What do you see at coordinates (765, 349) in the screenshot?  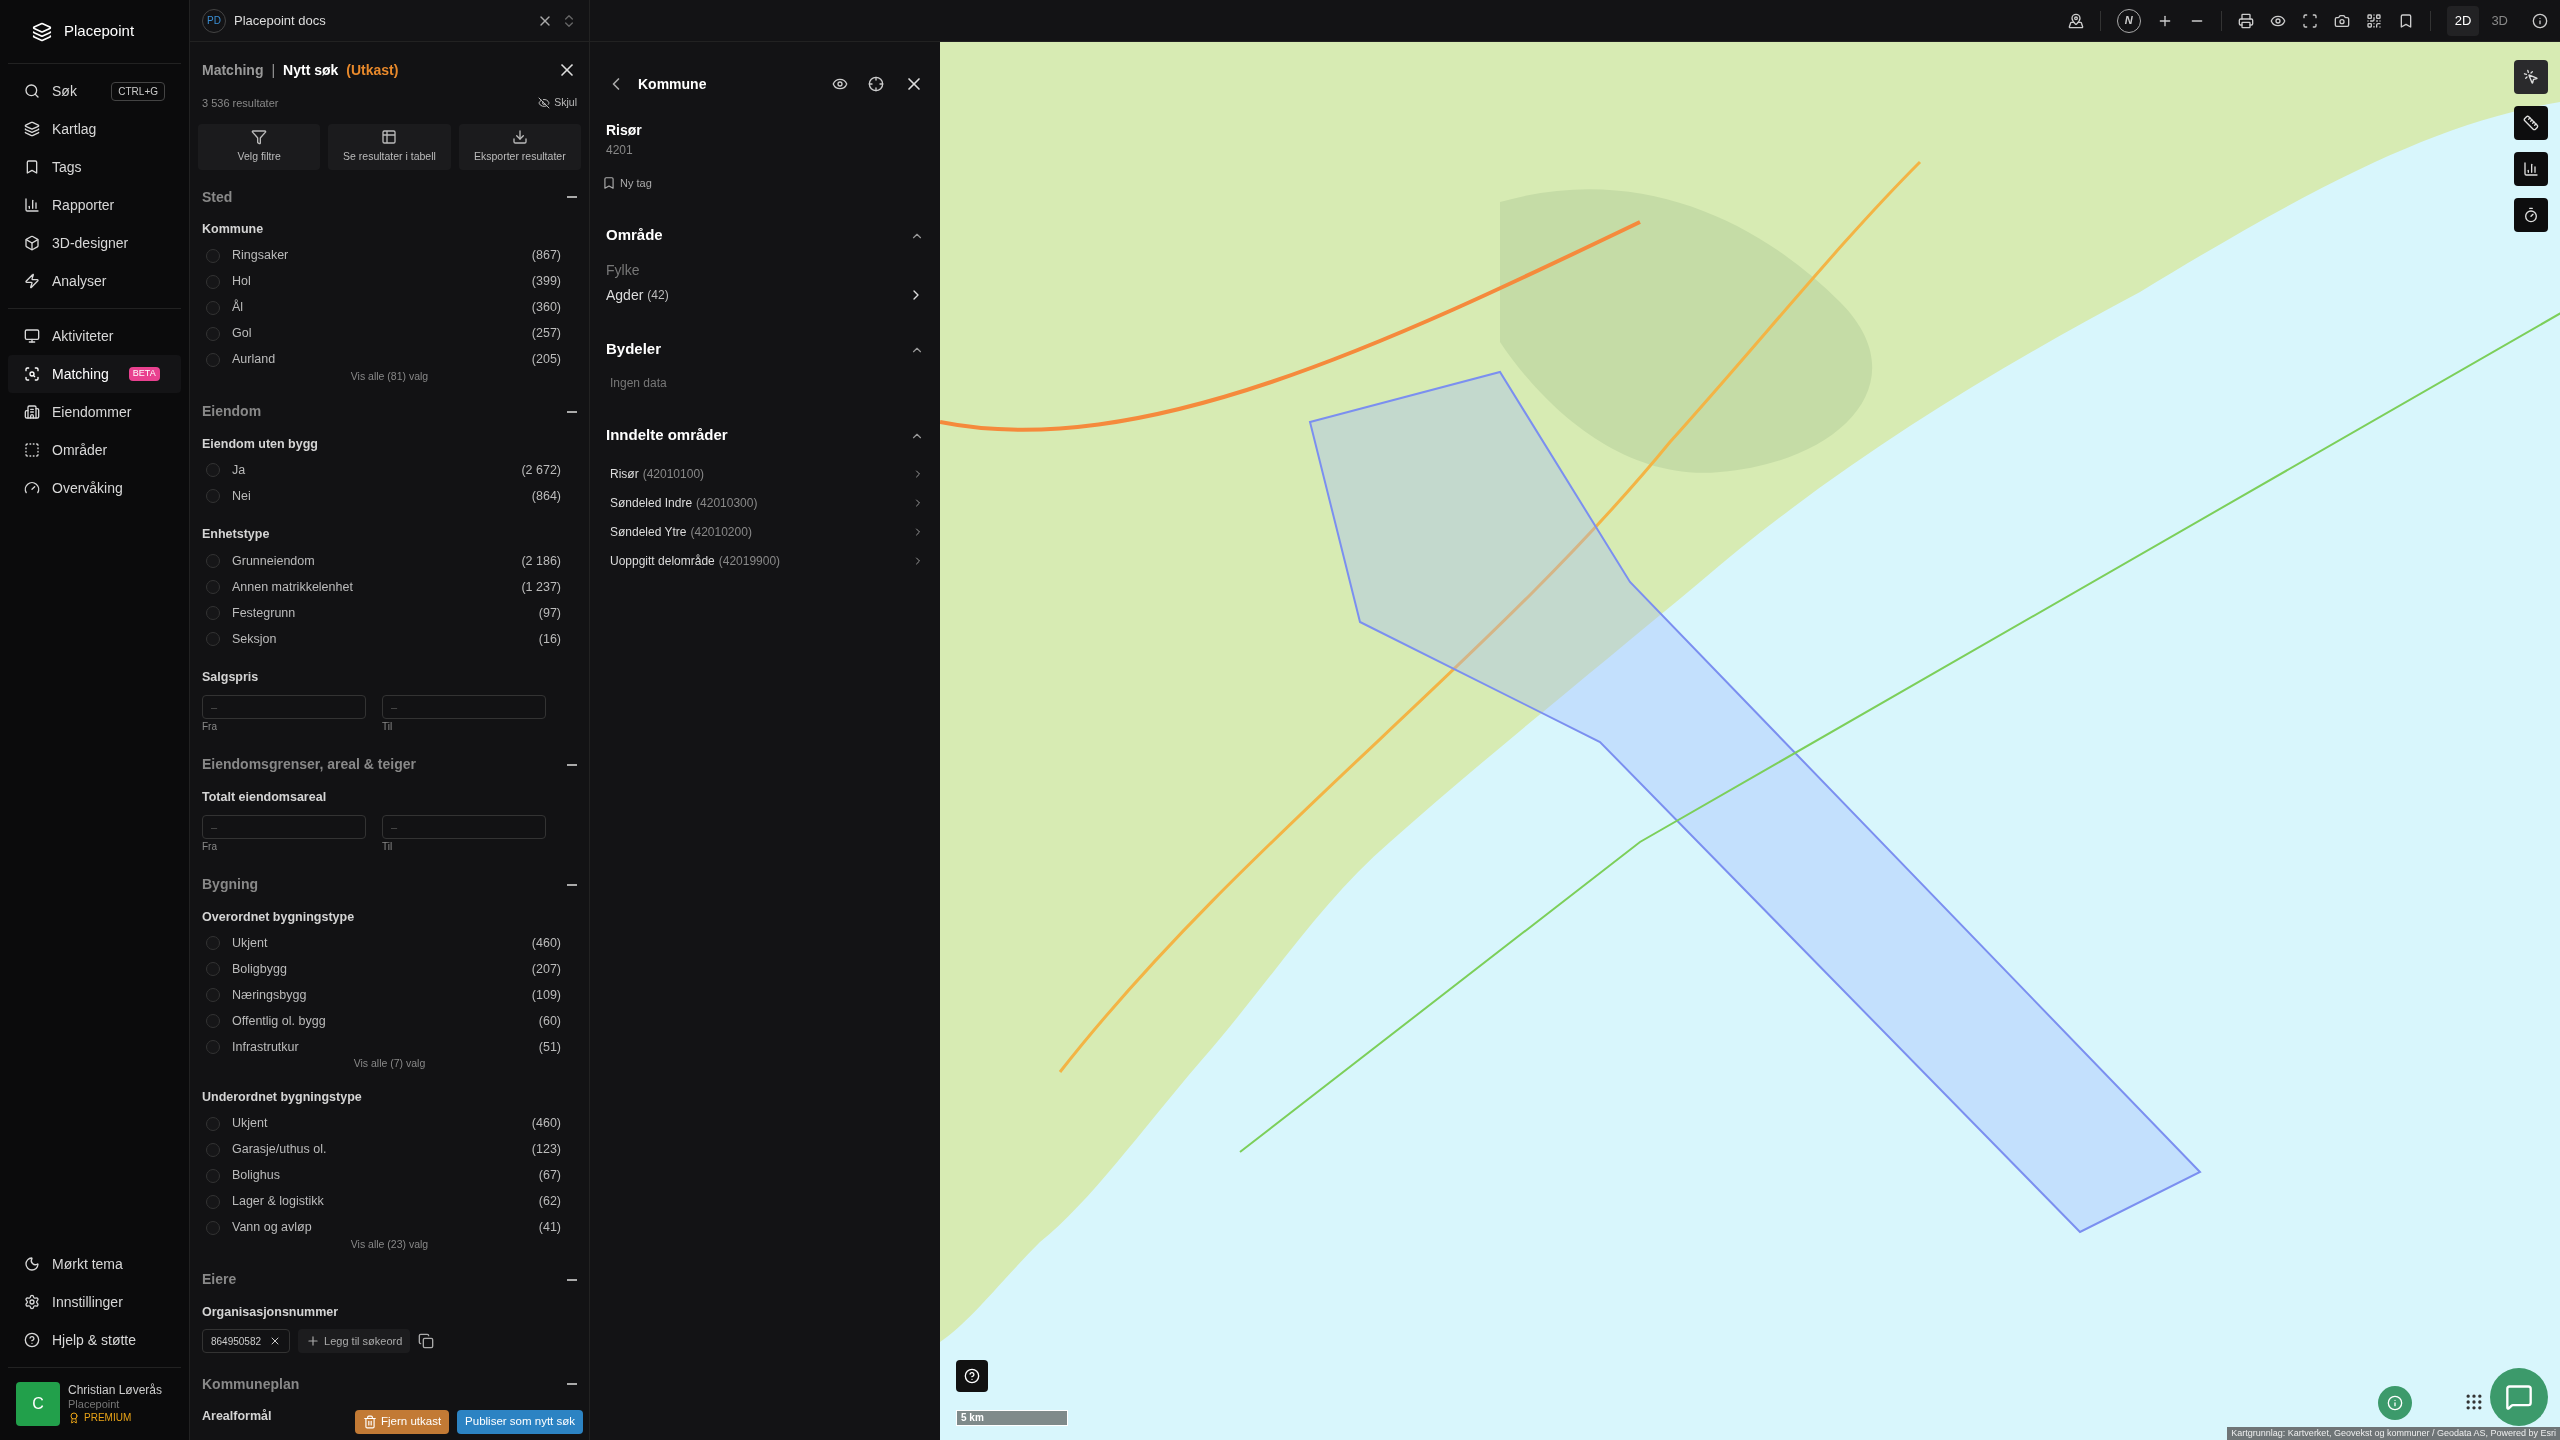 I see `section-header: Bydeler` at bounding box center [765, 349].